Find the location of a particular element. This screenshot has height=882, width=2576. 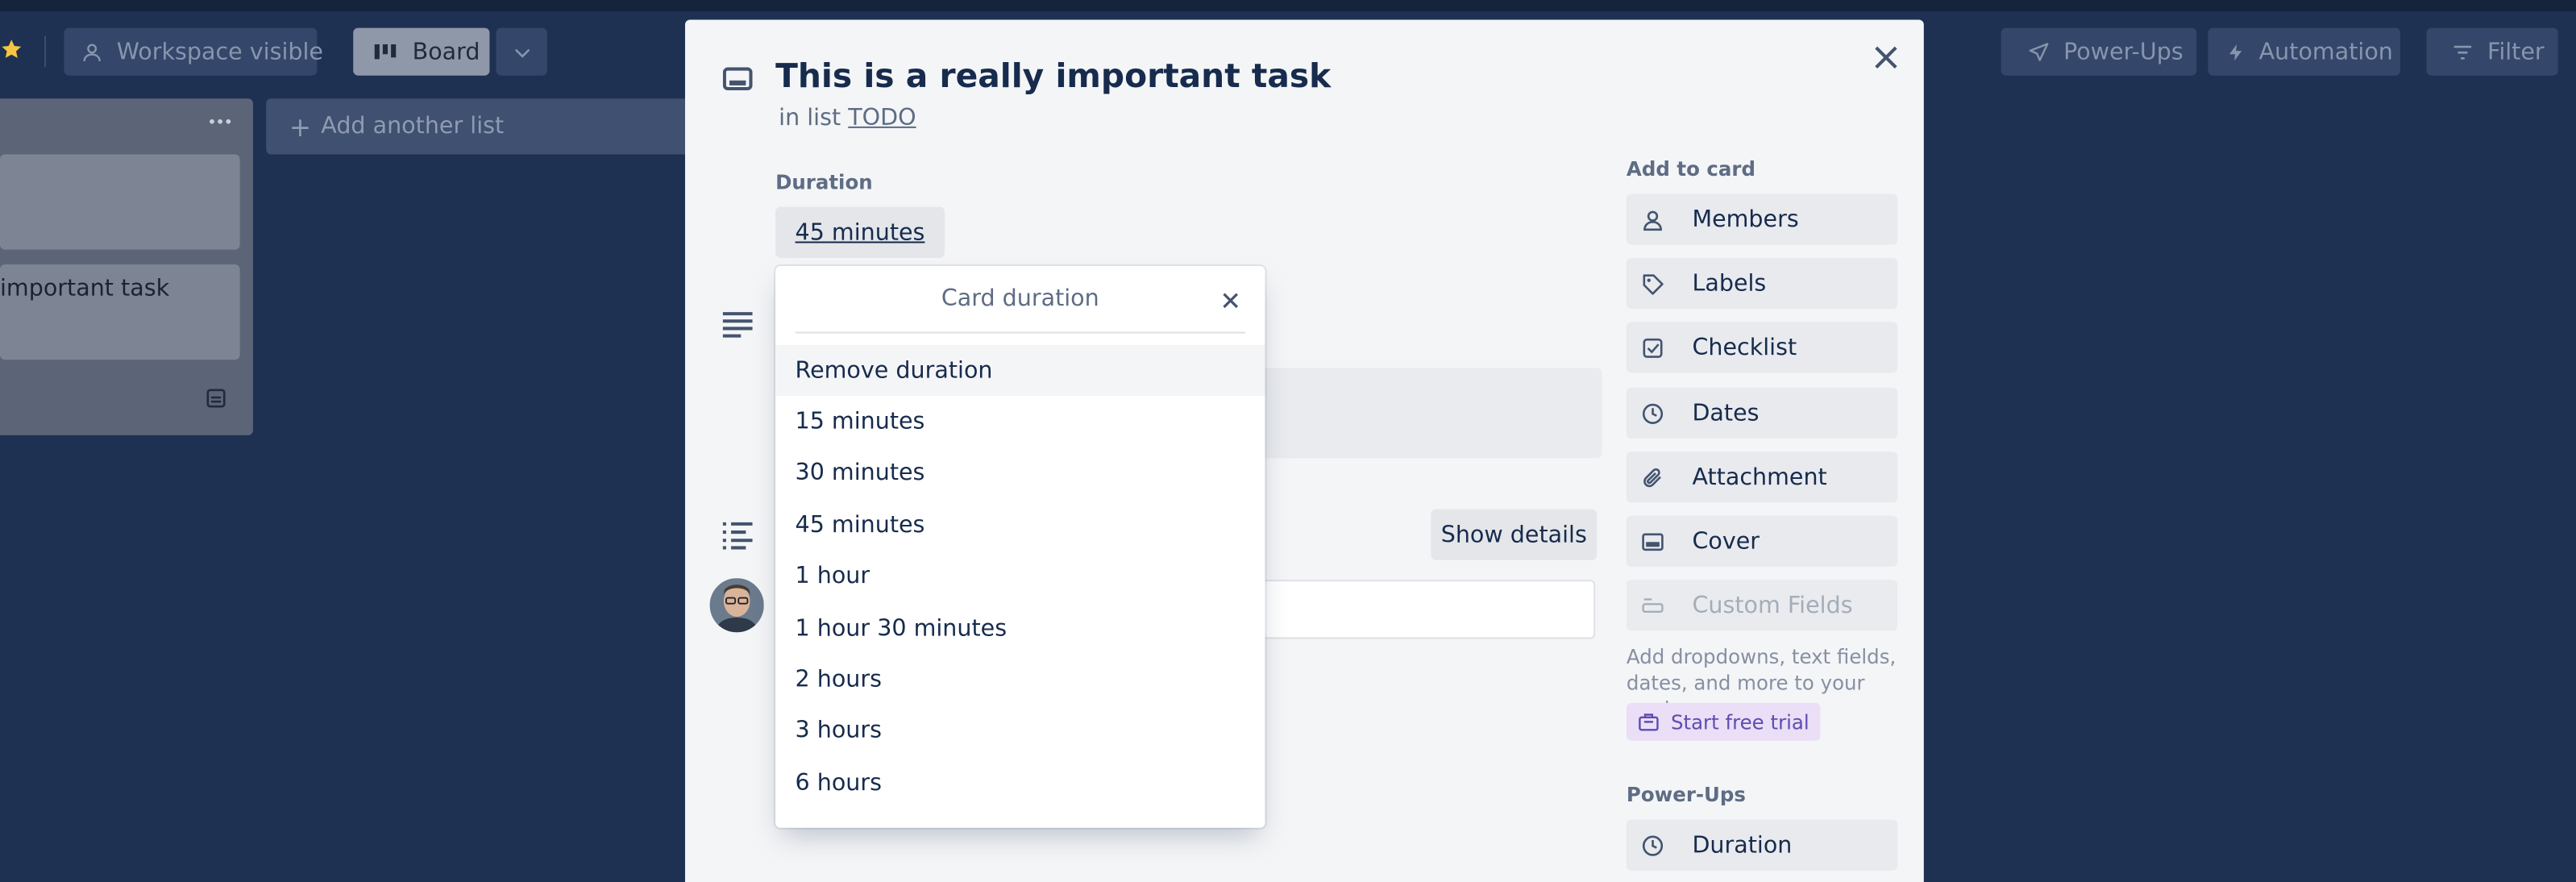

cover-icon is located at coordinates (1652, 541).